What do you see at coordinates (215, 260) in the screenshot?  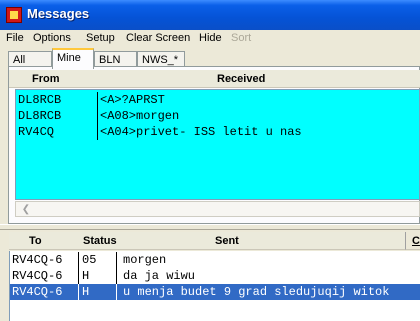 I see `sent-row: RV4CQ-6 05 morgen` at bounding box center [215, 260].